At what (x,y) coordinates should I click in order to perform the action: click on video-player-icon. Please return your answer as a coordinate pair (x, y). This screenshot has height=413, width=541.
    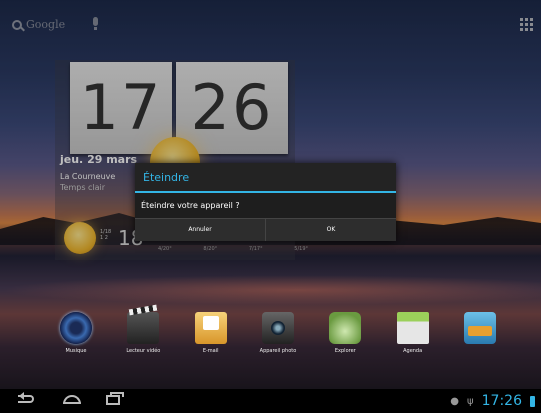
    Looking at the image, I should click on (143, 328).